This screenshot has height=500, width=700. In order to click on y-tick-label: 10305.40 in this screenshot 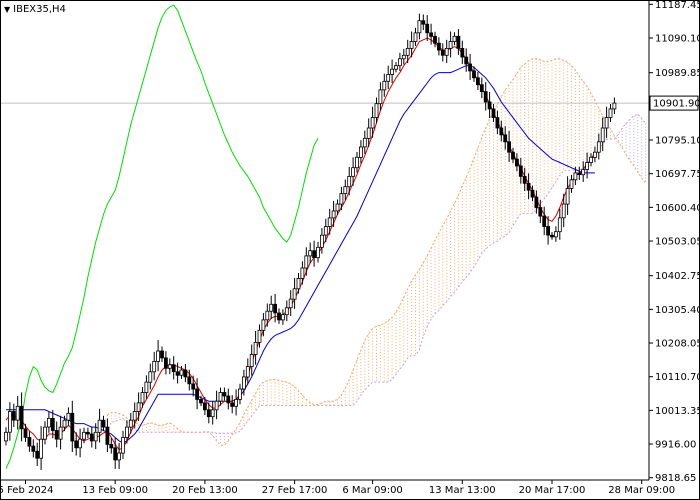, I will do `click(677, 310)`.